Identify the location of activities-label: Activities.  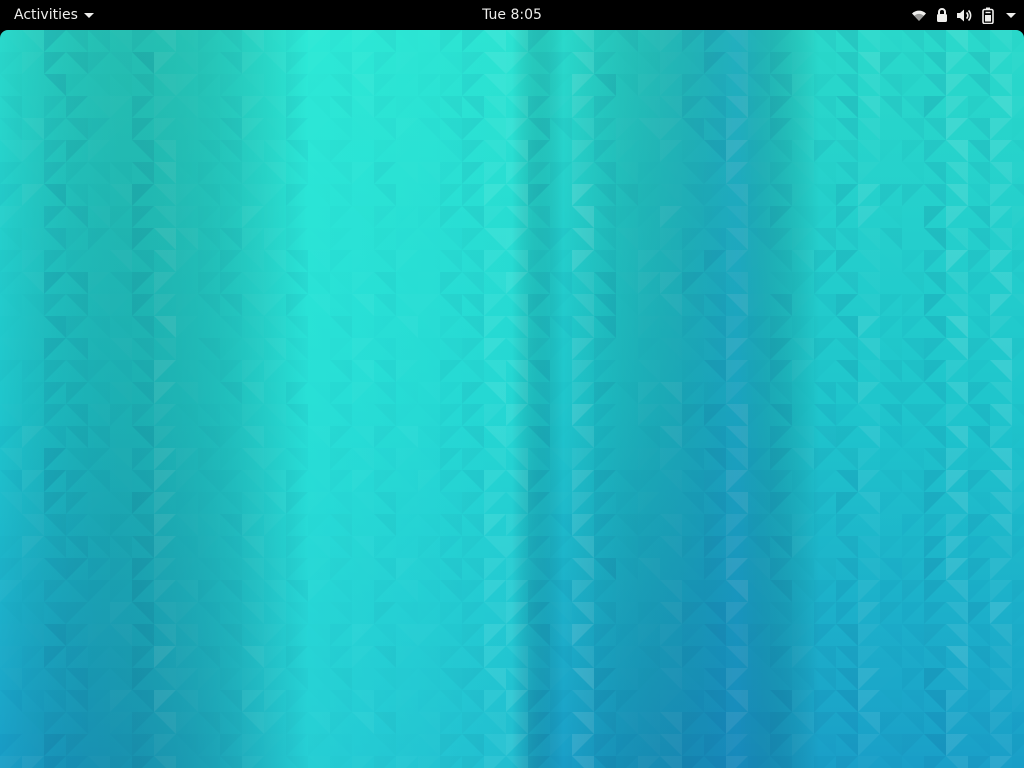
(46, 15).